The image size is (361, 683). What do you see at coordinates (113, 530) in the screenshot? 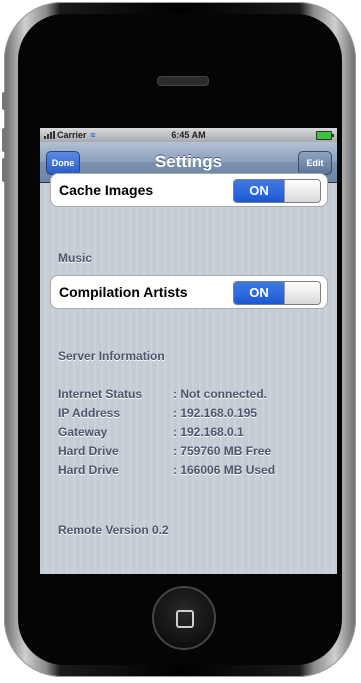
I see `remote-version-label: Remote Version 0.2` at bounding box center [113, 530].